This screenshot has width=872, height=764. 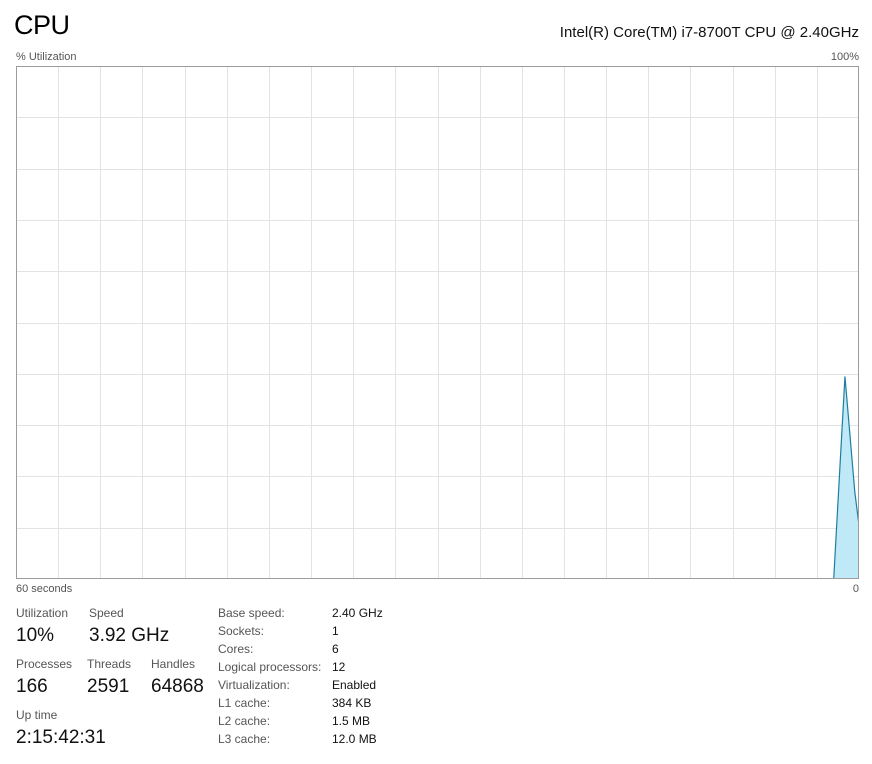 I want to click on l2-cache-value: 1.5 MB, so click(x=351, y=721).